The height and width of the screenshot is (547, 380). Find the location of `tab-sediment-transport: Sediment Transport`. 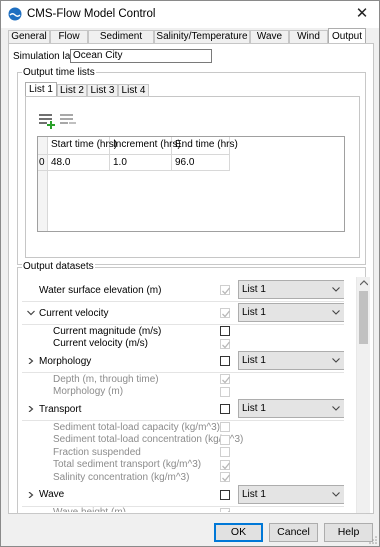

tab-sediment-transport: Sediment Transport is located at coordinates (121, 42).